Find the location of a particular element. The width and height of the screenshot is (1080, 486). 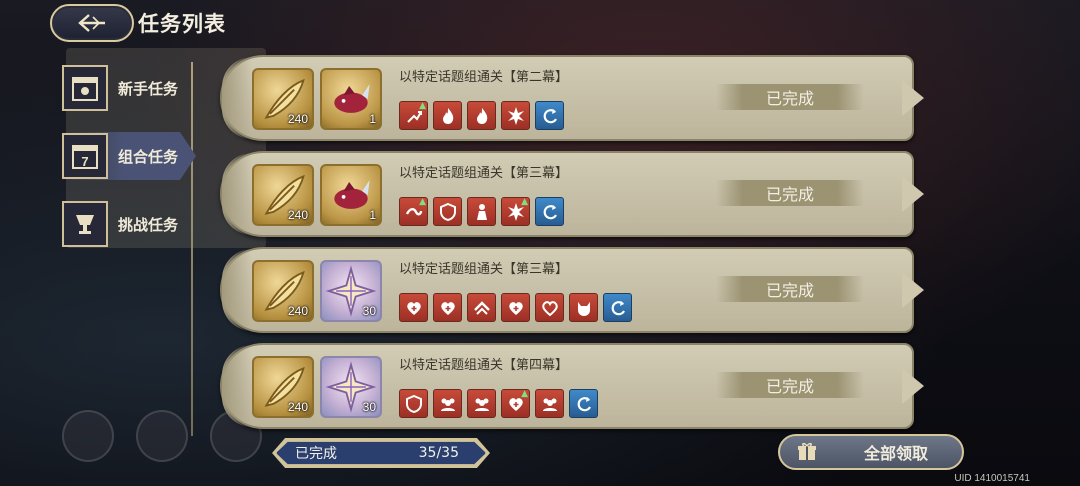

burst-icon is located at coordinates (515, 115).